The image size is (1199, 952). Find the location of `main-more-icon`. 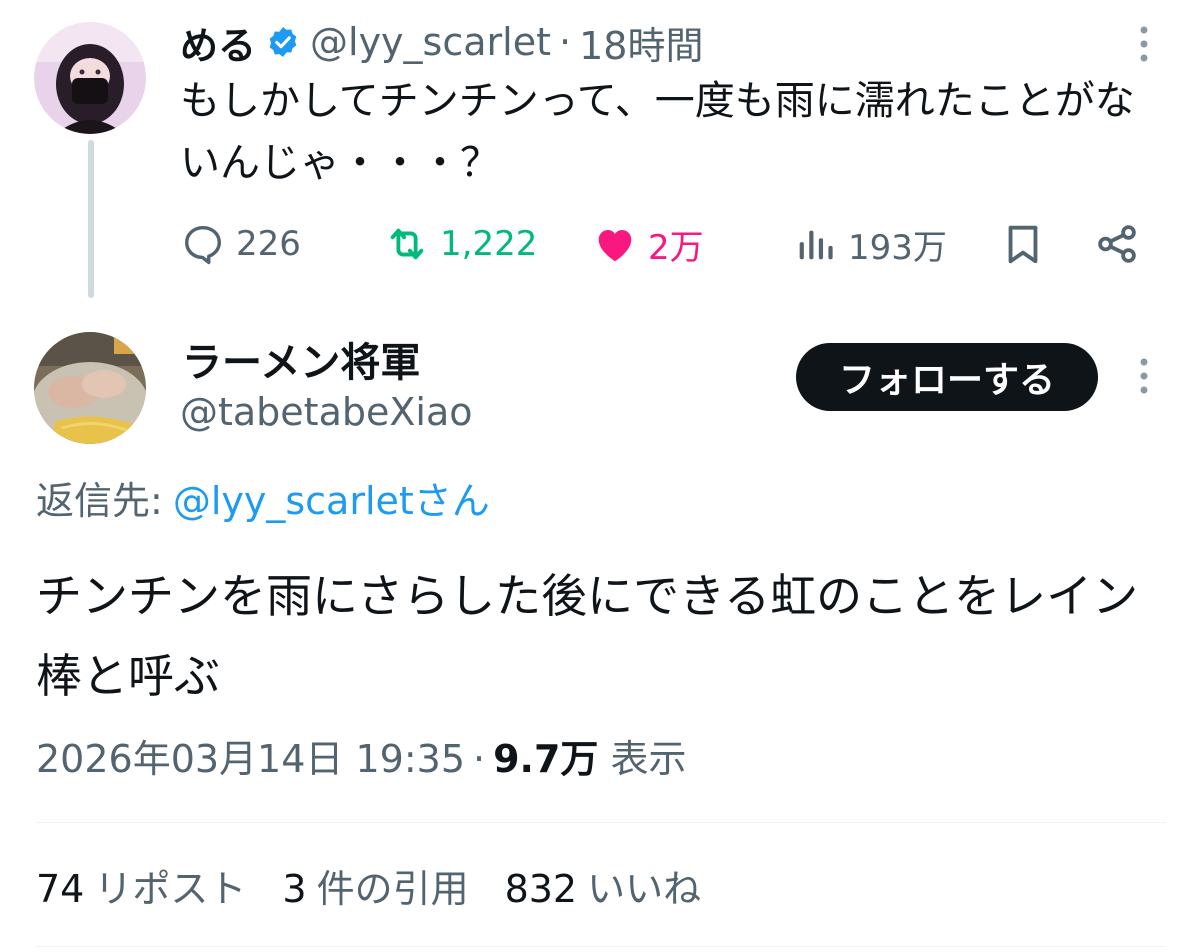

main-more-icon is located at coordinates (1144, 376).